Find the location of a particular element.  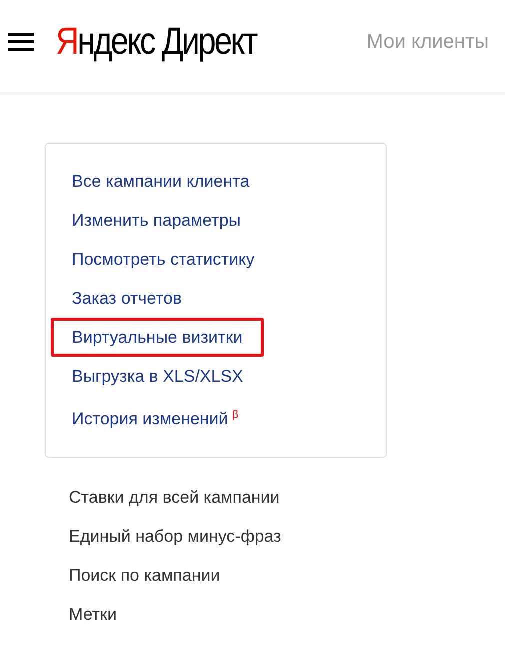

menu-link: Посмотреть статистику is located at coordinates (163, 259).